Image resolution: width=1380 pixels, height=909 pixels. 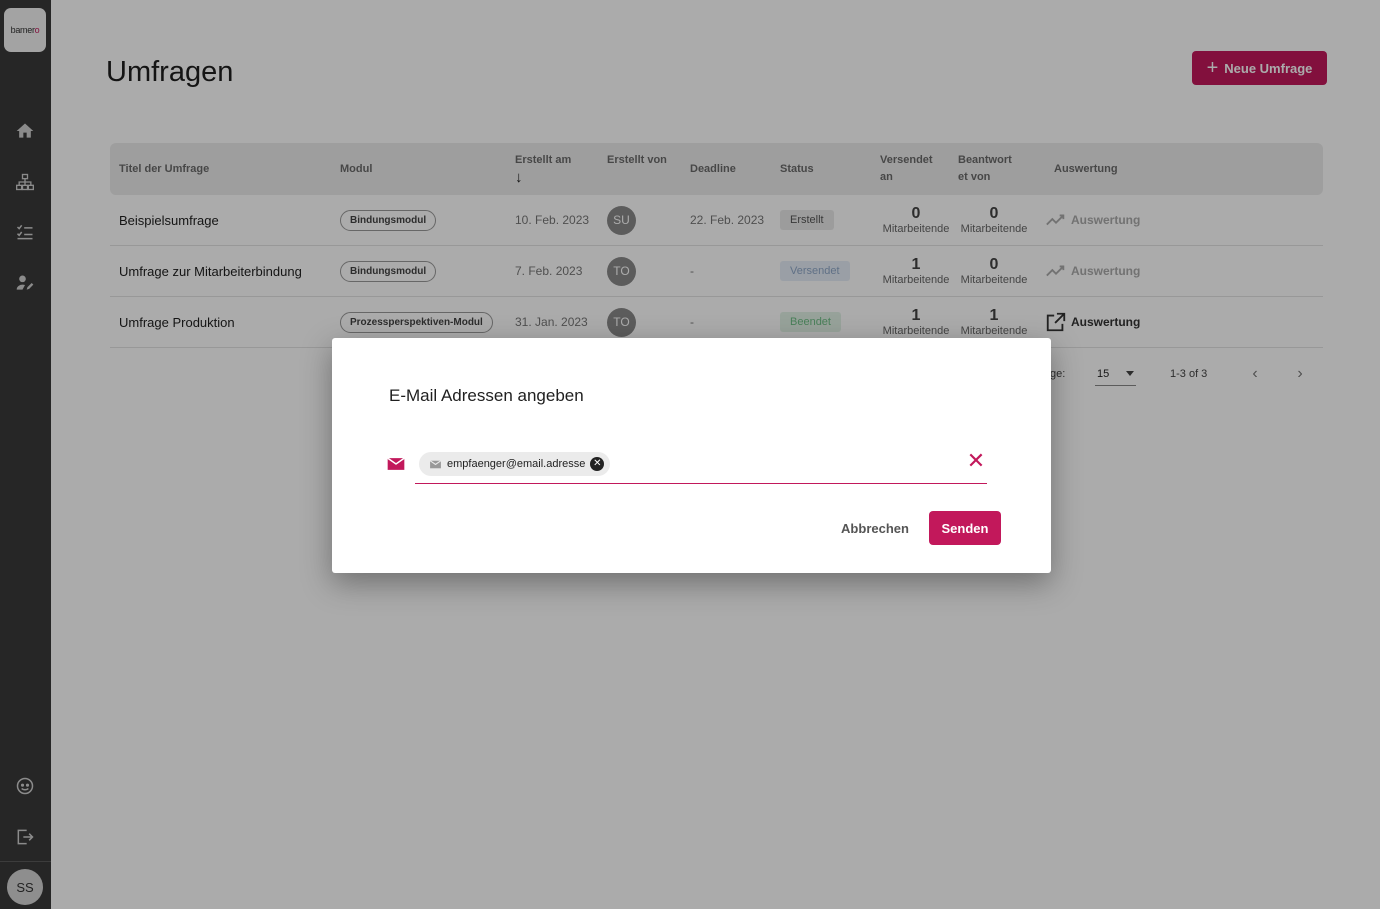 I want to click on mail-icon, so click(x=396, y=463).